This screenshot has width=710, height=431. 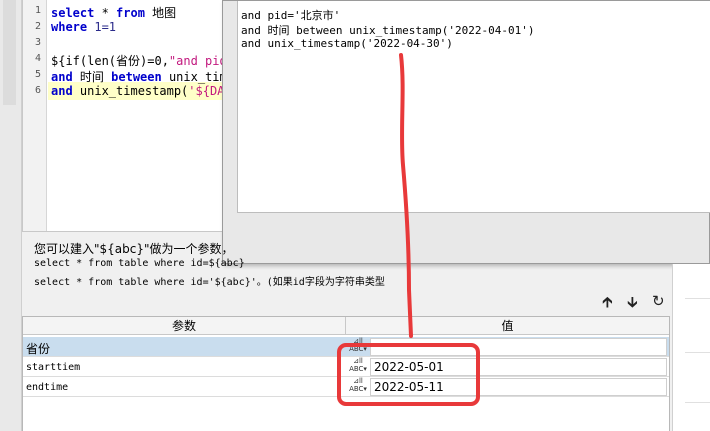 What do you see at coordinates (37, 10) in the screenshot?
I see `line-number: 1` at bounding box center [37, 10].